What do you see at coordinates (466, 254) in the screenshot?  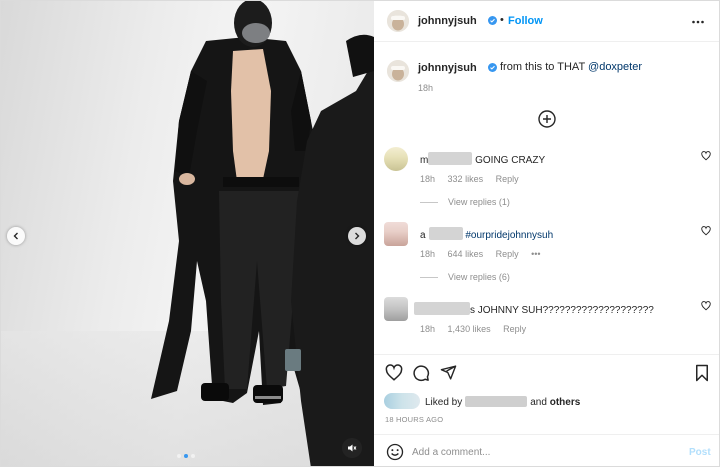 I see `comment-likes-count: 644 likes` at bounding box center [466, 254].